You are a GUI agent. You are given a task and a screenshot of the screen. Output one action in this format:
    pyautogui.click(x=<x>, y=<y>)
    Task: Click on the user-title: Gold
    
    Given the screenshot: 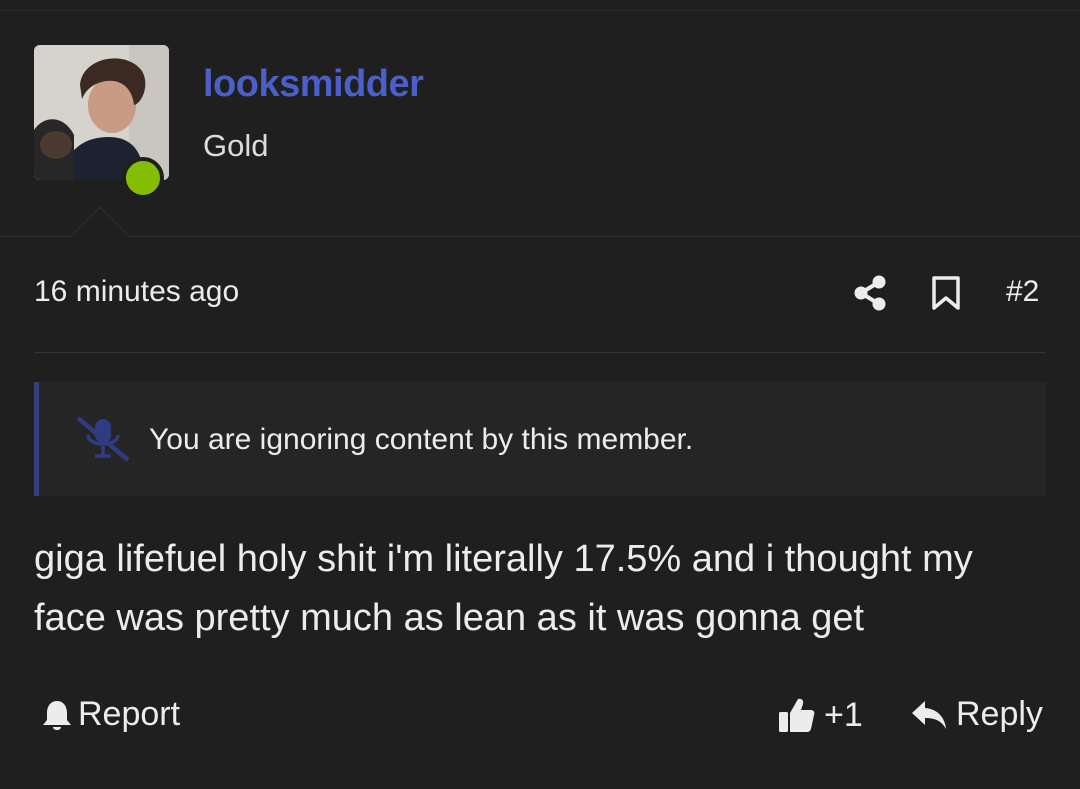 What is the action you would take?
    pyautogui.click(x=236, y=145)
    